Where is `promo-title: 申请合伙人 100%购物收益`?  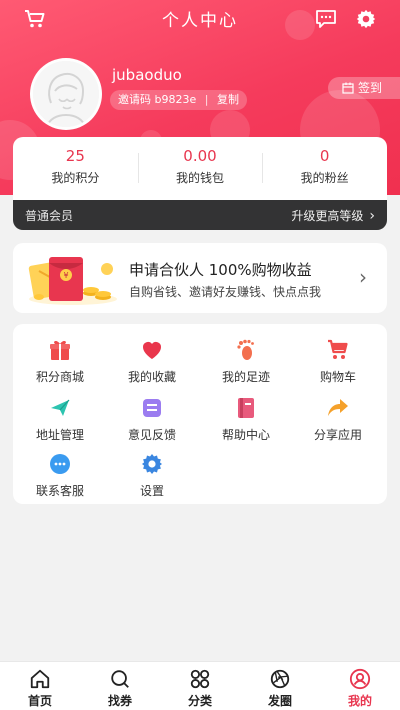
promo-title: 申请合伙人 100%购物收益 is located at coordinates (220, 270).